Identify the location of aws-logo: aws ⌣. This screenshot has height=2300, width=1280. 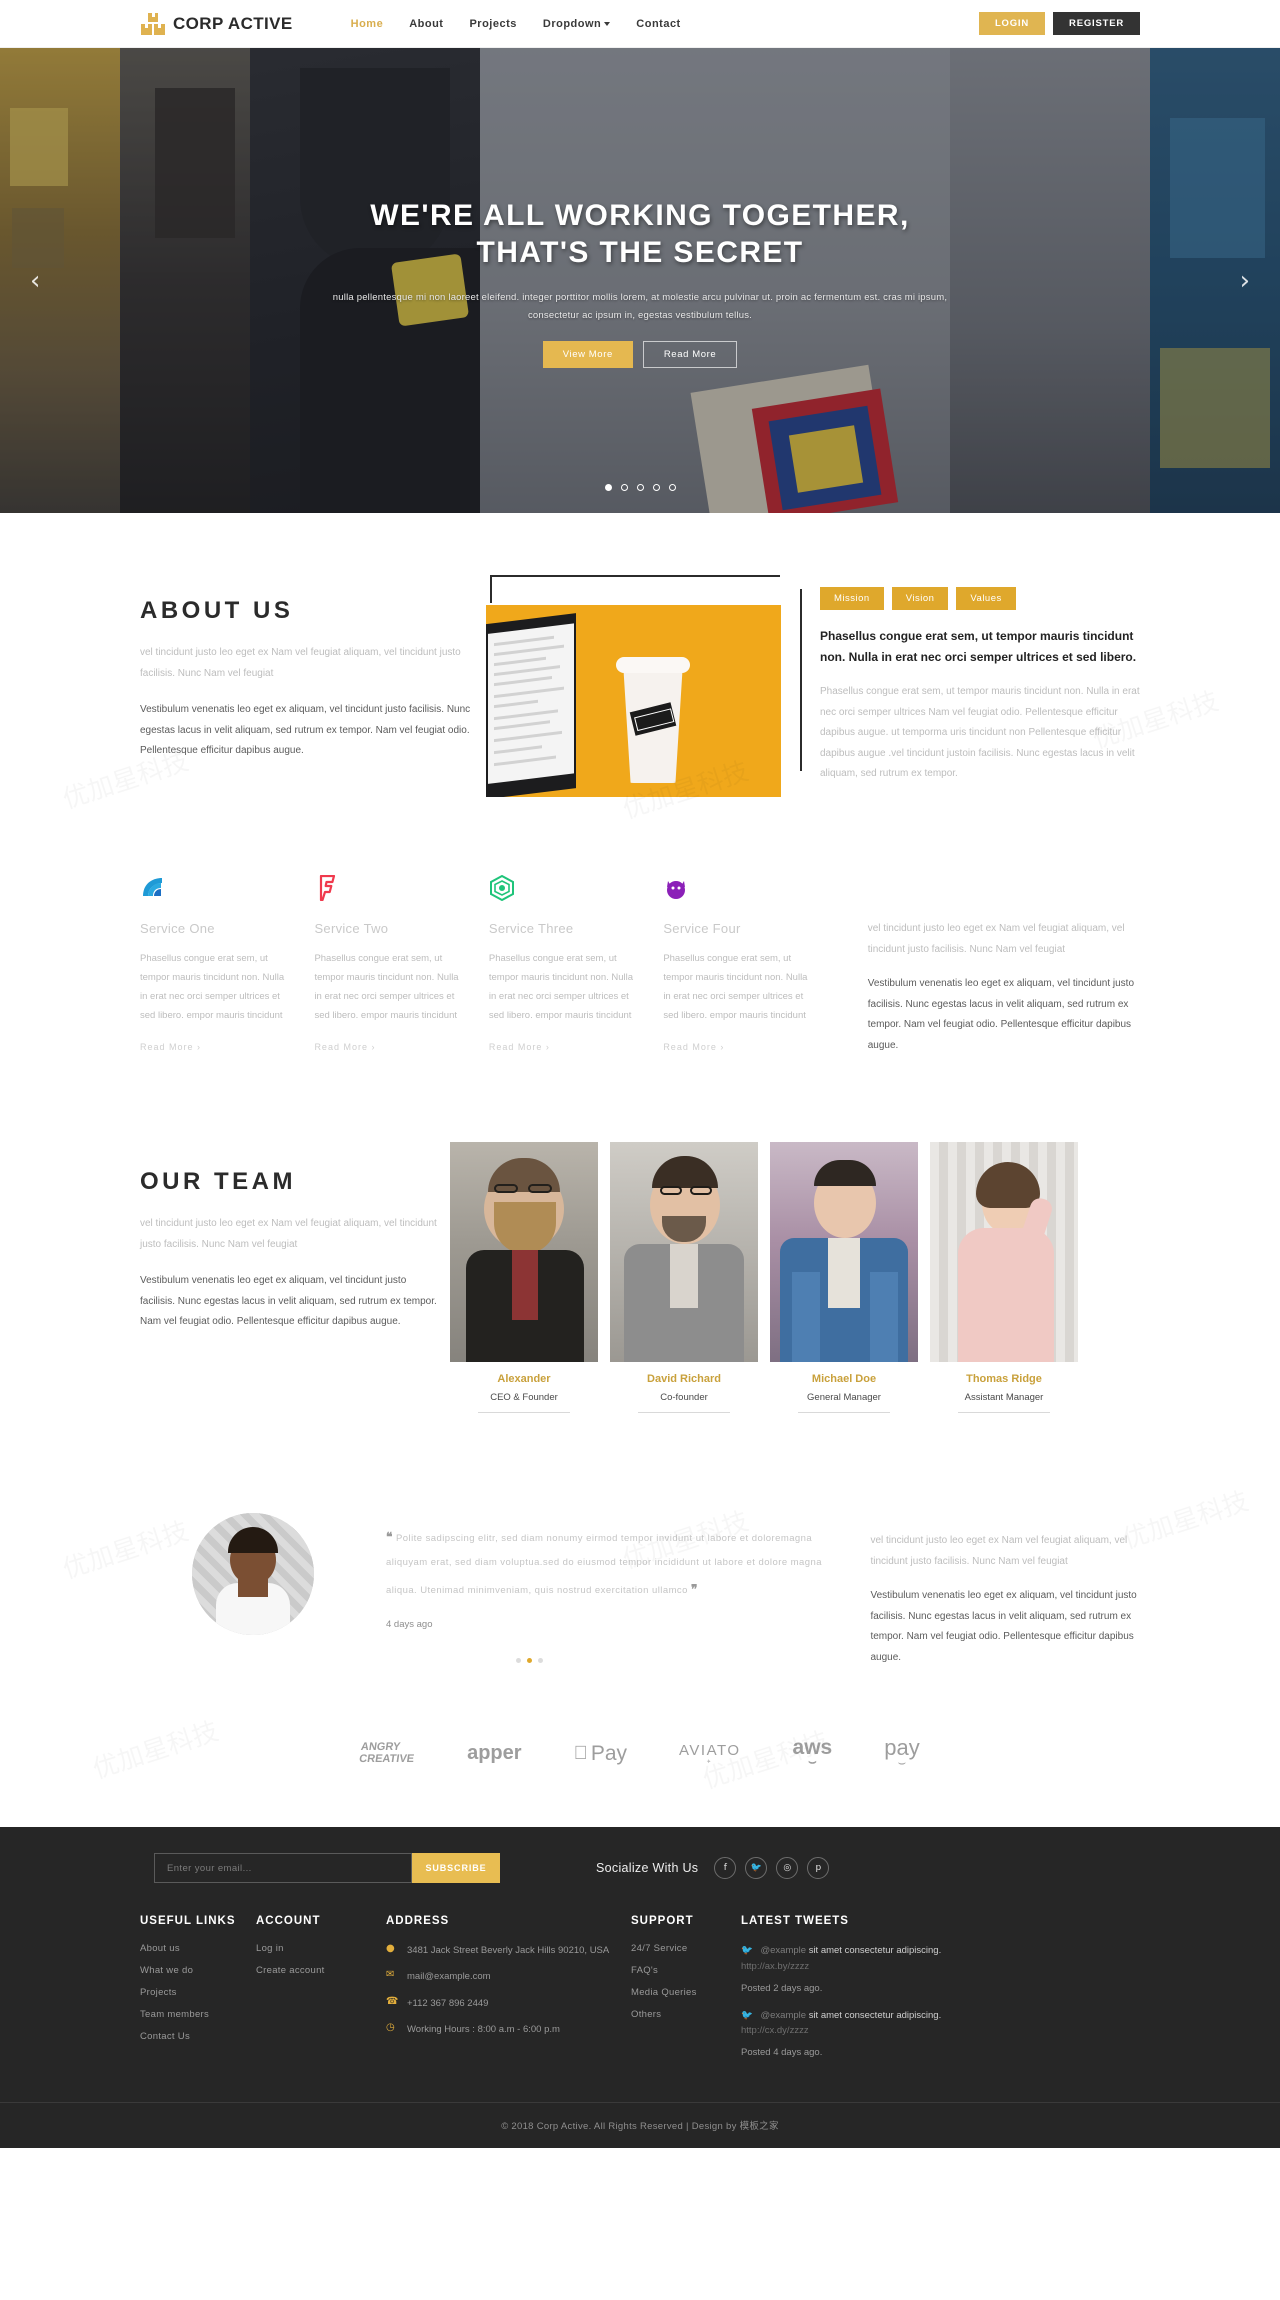
(809, 1753).